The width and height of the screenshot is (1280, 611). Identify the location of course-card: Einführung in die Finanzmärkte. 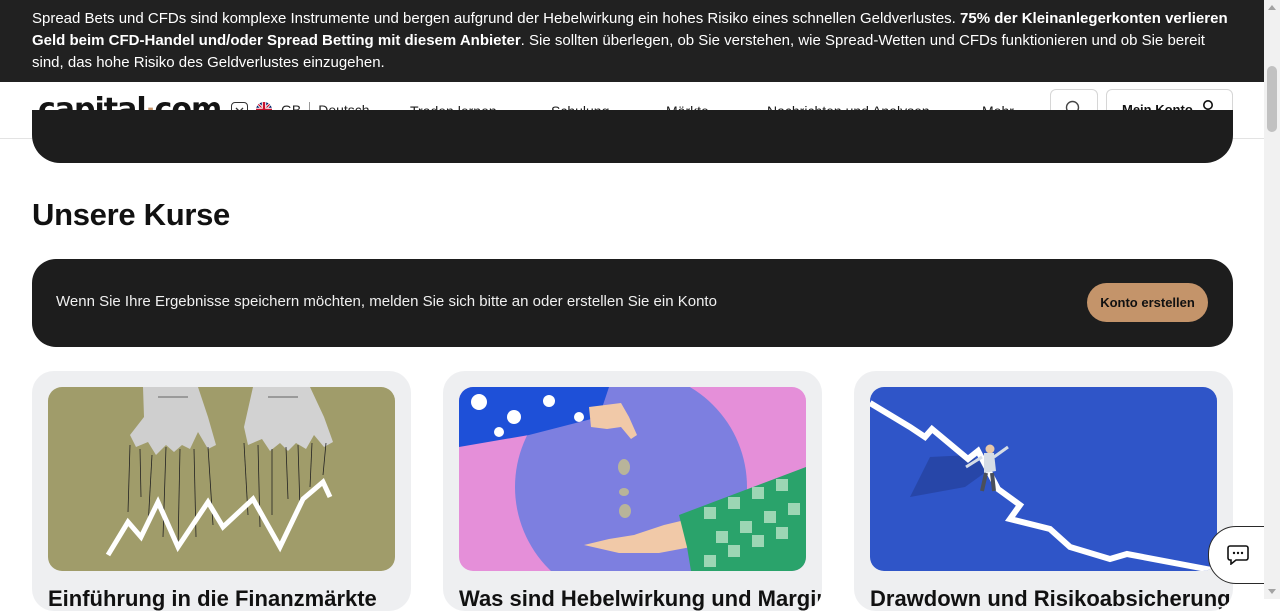
(221, 491).